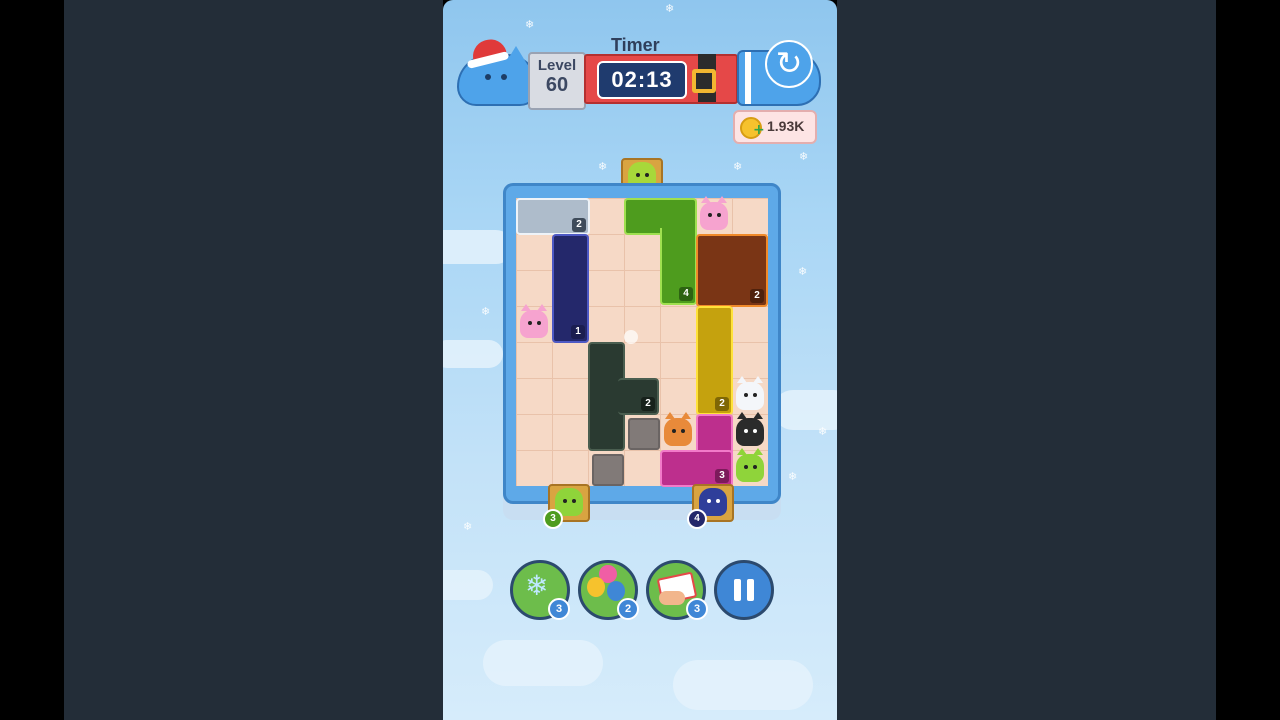 Image resolution: width=1280 pixels, height=720 pixels. Describe the element at coordinates (686, 294) in the screenshot. I see `block-count: 4` at that location.